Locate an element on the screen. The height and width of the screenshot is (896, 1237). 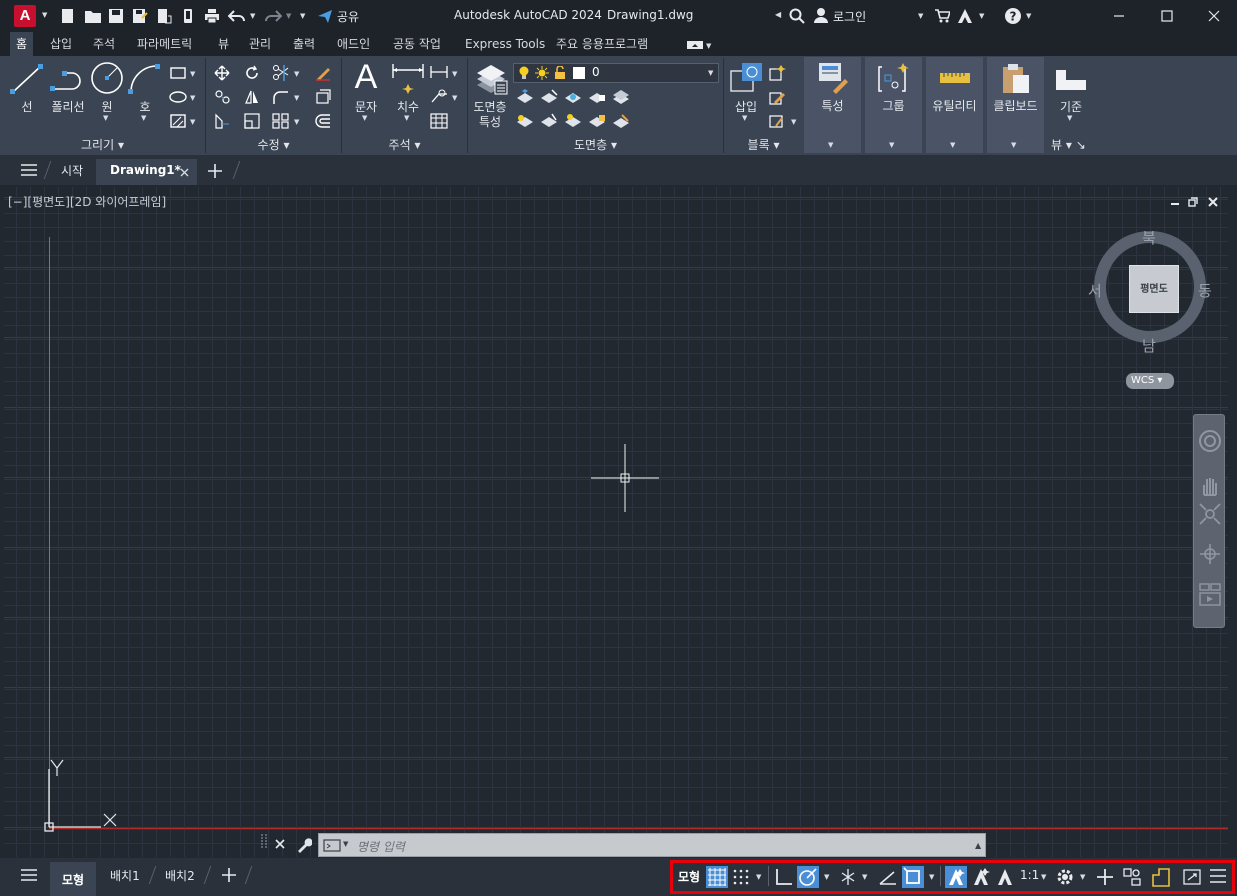
block-panel-title: 블록 ▾ is located at coordinates (763, 144).